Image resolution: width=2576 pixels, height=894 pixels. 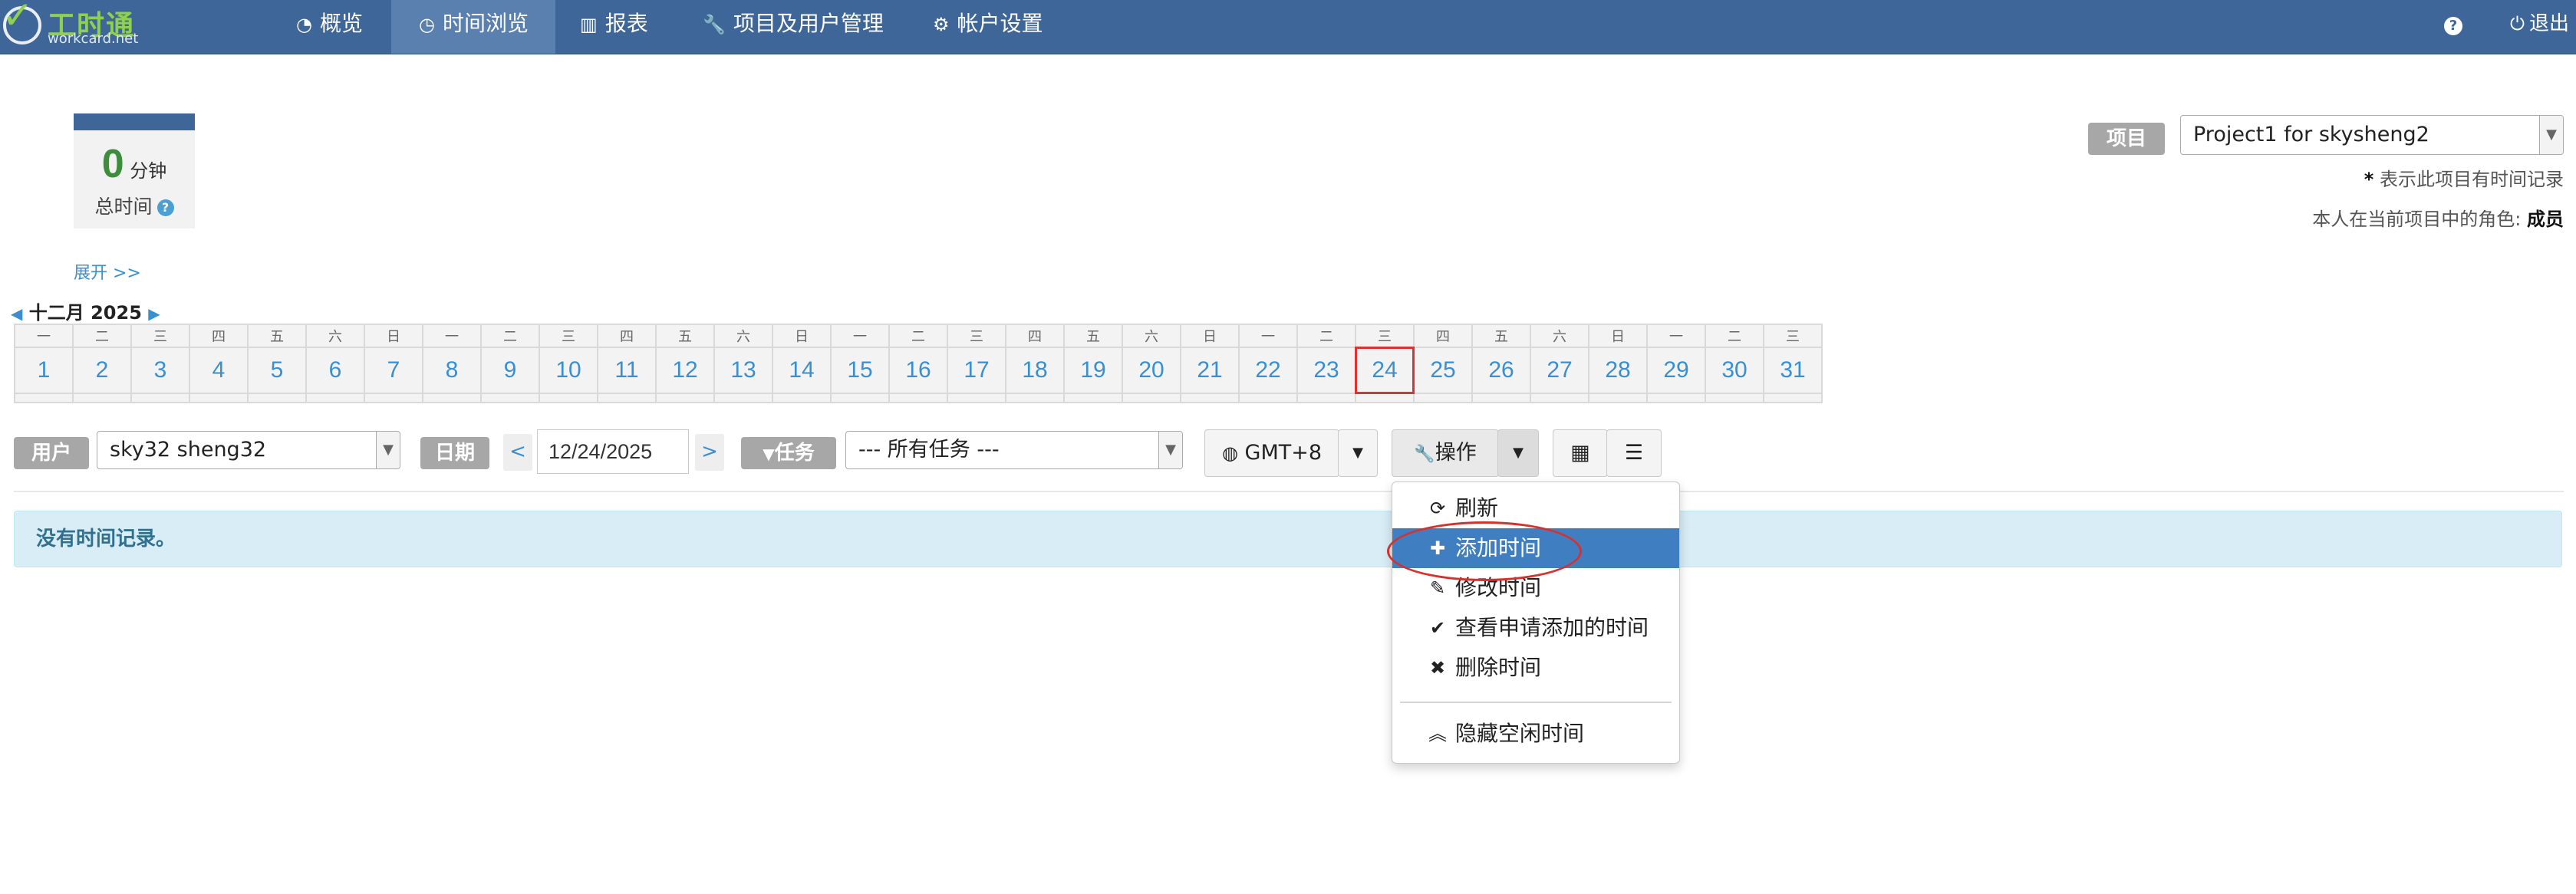 I want to click on timezone-button: ◍ GMT+8, so click(x=1271, y=453).